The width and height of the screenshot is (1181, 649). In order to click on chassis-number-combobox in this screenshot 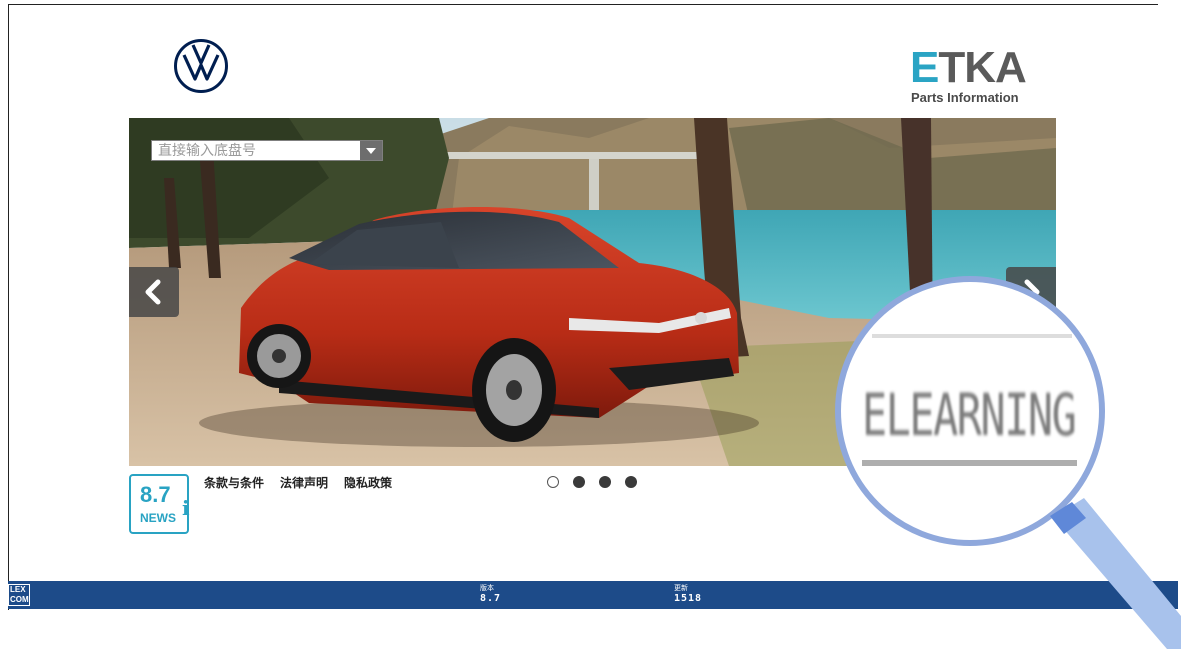, I will do `click(267, 150)`.